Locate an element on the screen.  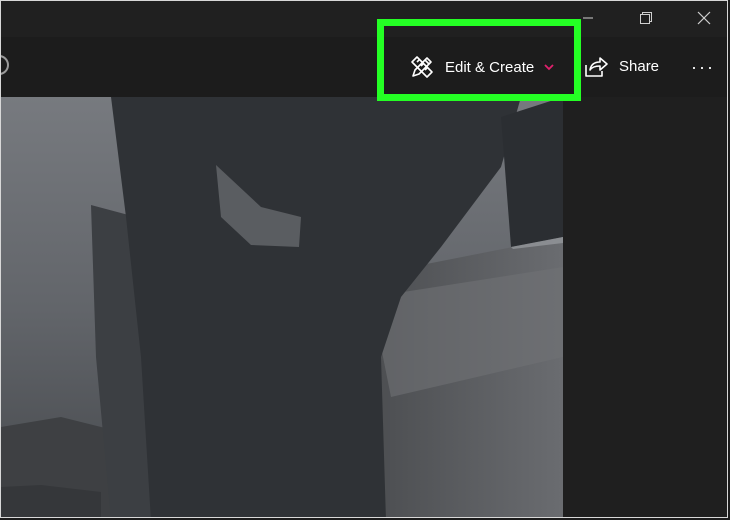
share-button: Share is located at coordinates (621, 66).